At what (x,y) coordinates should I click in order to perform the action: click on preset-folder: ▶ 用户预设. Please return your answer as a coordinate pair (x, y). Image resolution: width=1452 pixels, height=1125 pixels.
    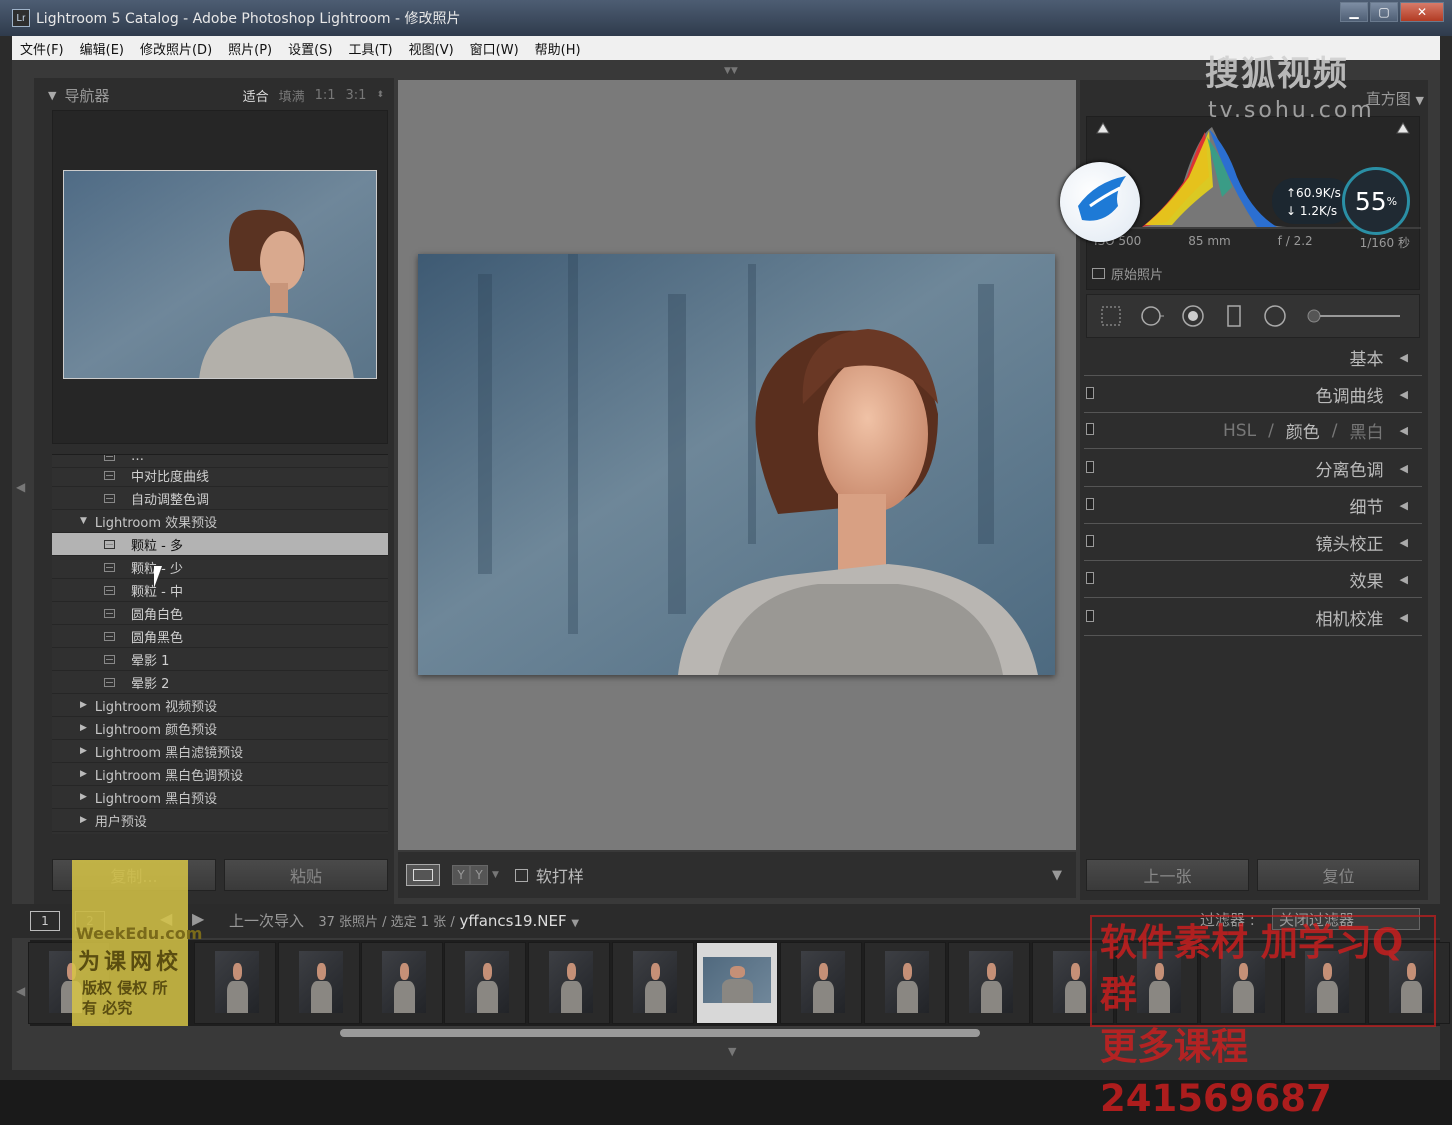
    Looking at the image, I should click on (220, 820).